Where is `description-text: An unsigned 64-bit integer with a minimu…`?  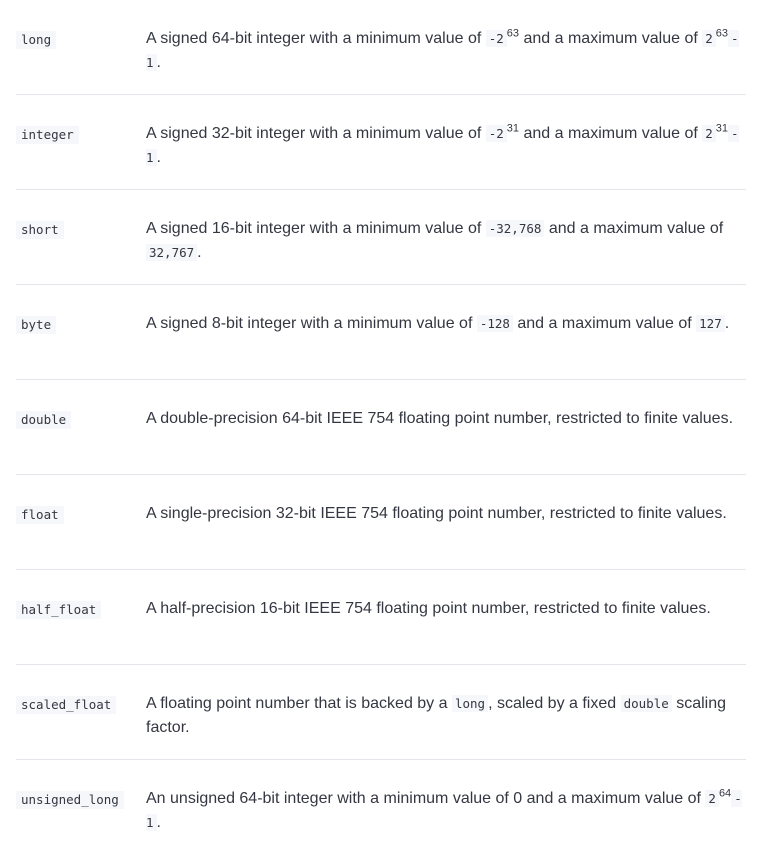
description-text: An unsigned 64-bit integer with a minimu… is located at coordinates (426, 798).